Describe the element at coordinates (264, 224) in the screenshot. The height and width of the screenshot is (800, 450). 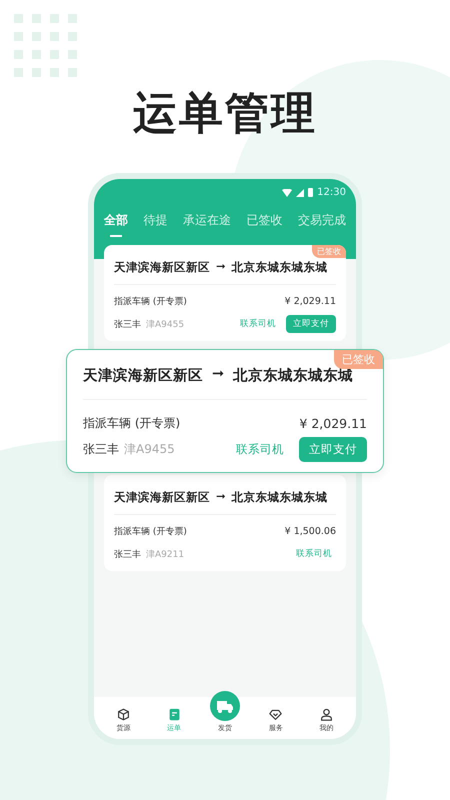
I see `filter-tab: 已签收` at that location.